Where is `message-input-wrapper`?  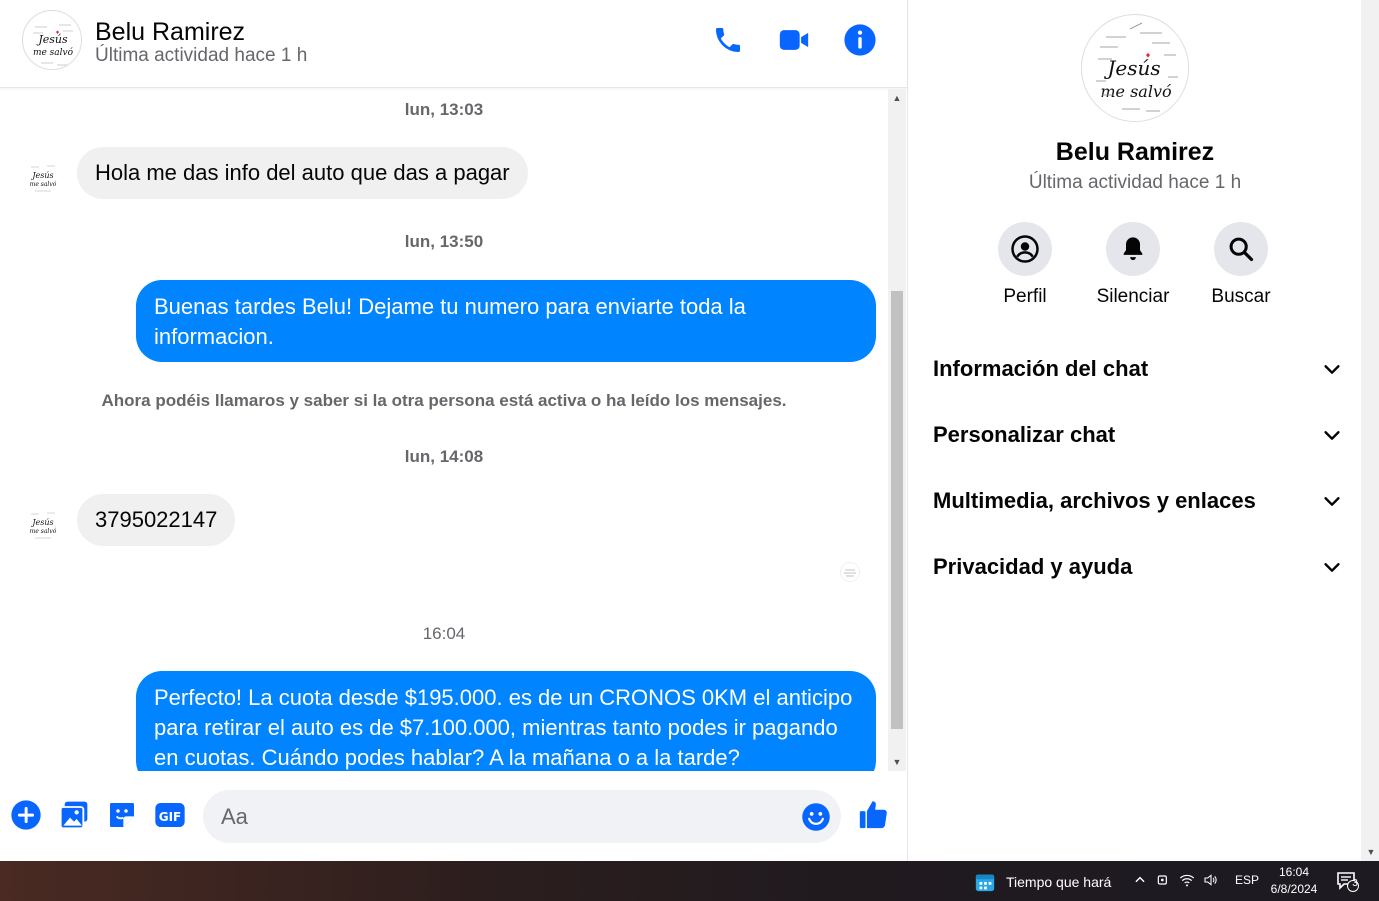 message-input-wrapper is located at coordinates (522, 816).